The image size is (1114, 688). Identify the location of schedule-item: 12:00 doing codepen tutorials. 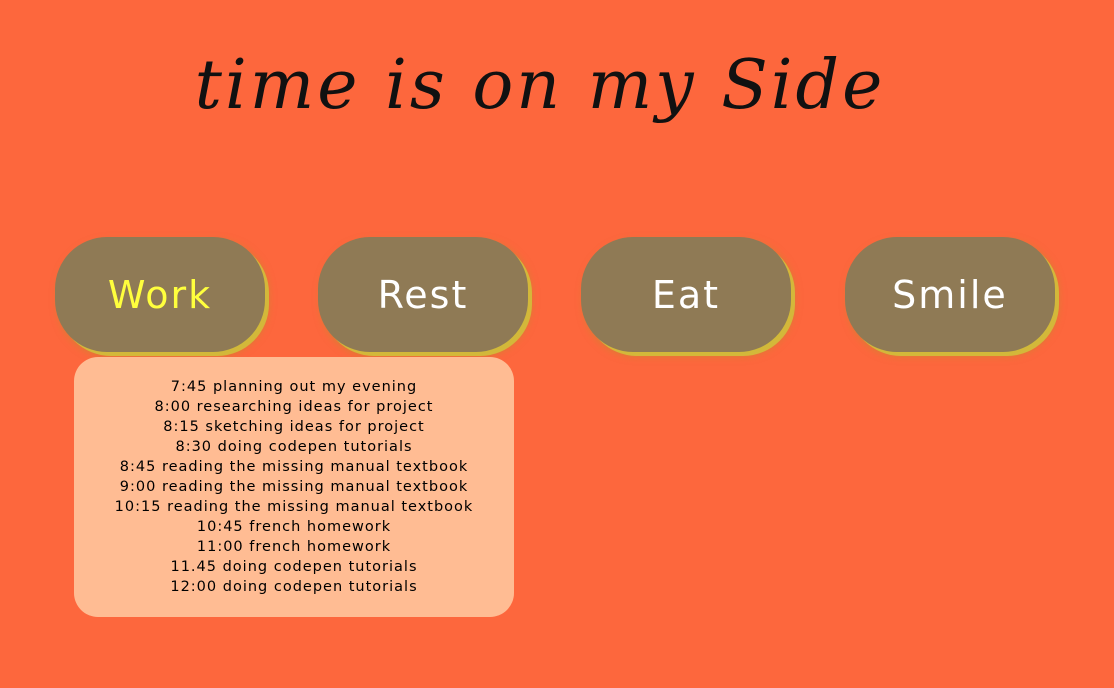
(294, 587).